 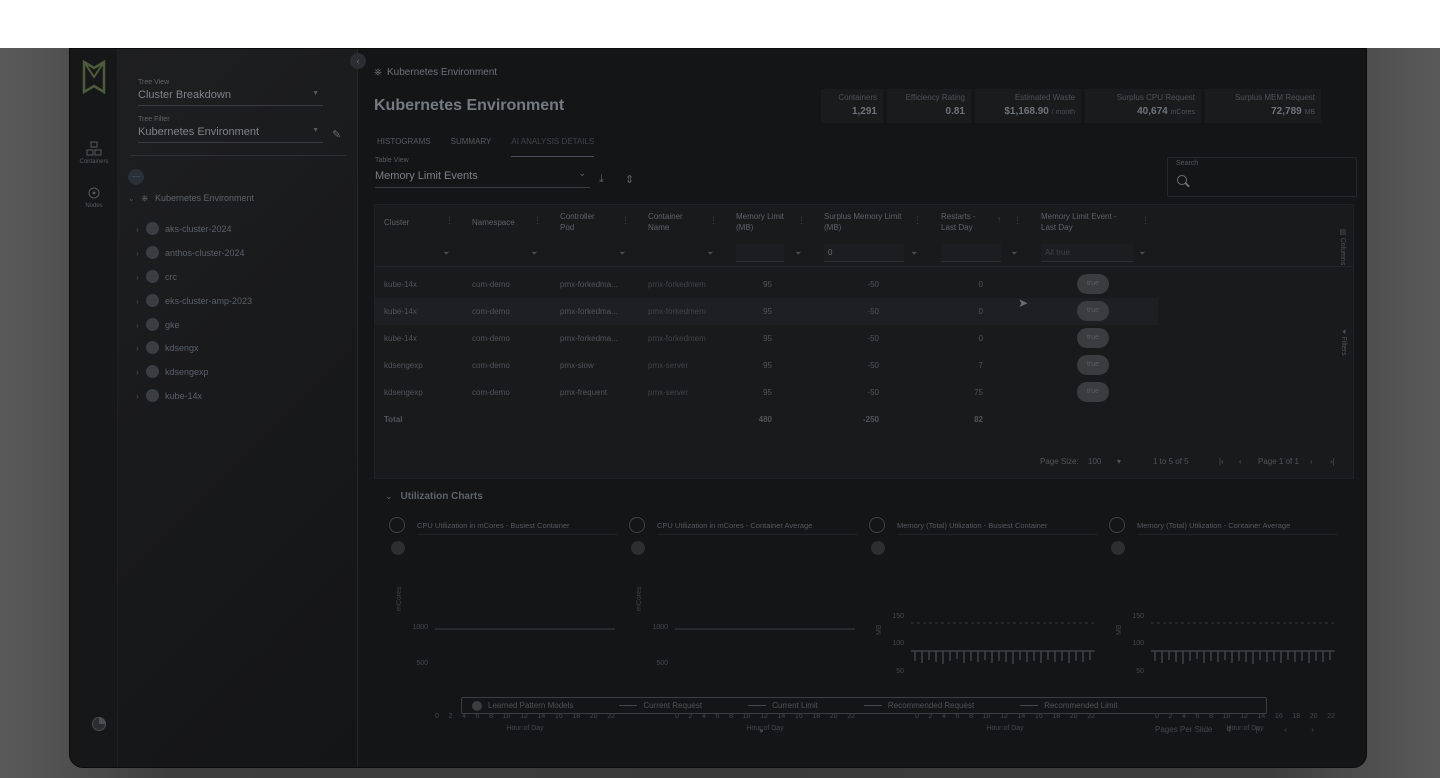 What do you see at coordinates (471, 147) in the screenshot?
I see `tab-summary: SUMMARY` at bounding box center [471, 147].